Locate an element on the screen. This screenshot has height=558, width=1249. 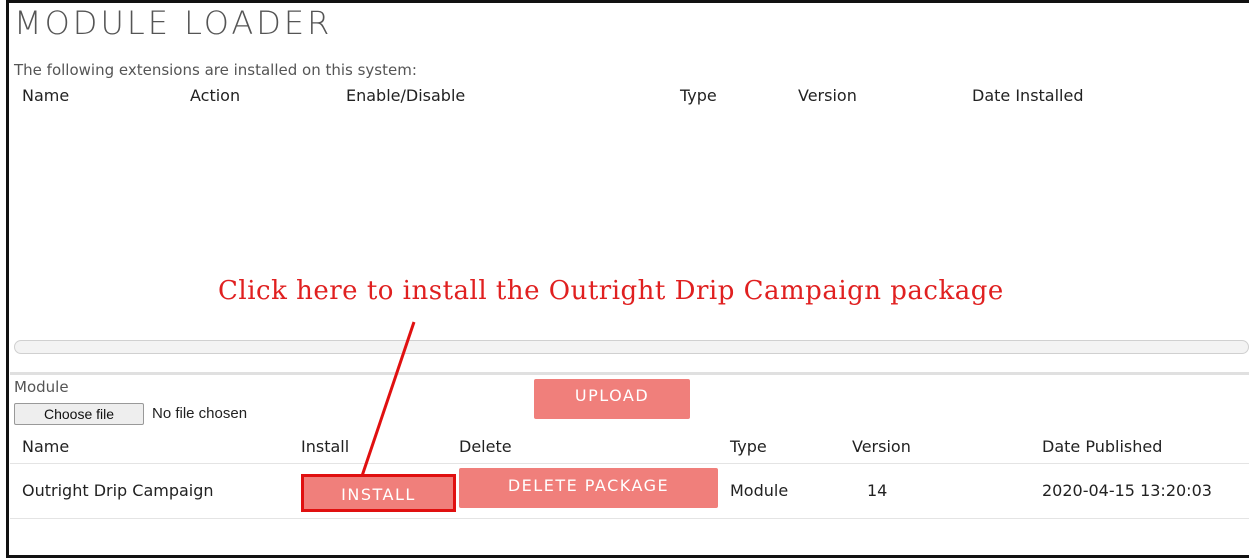
package-type-cell: Module is located at coordinates (759, 490).